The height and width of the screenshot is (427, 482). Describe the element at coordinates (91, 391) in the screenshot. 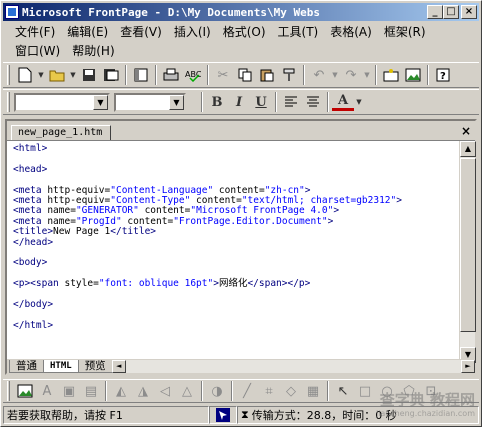

I see `send-backward-icon: ▤` at that location.